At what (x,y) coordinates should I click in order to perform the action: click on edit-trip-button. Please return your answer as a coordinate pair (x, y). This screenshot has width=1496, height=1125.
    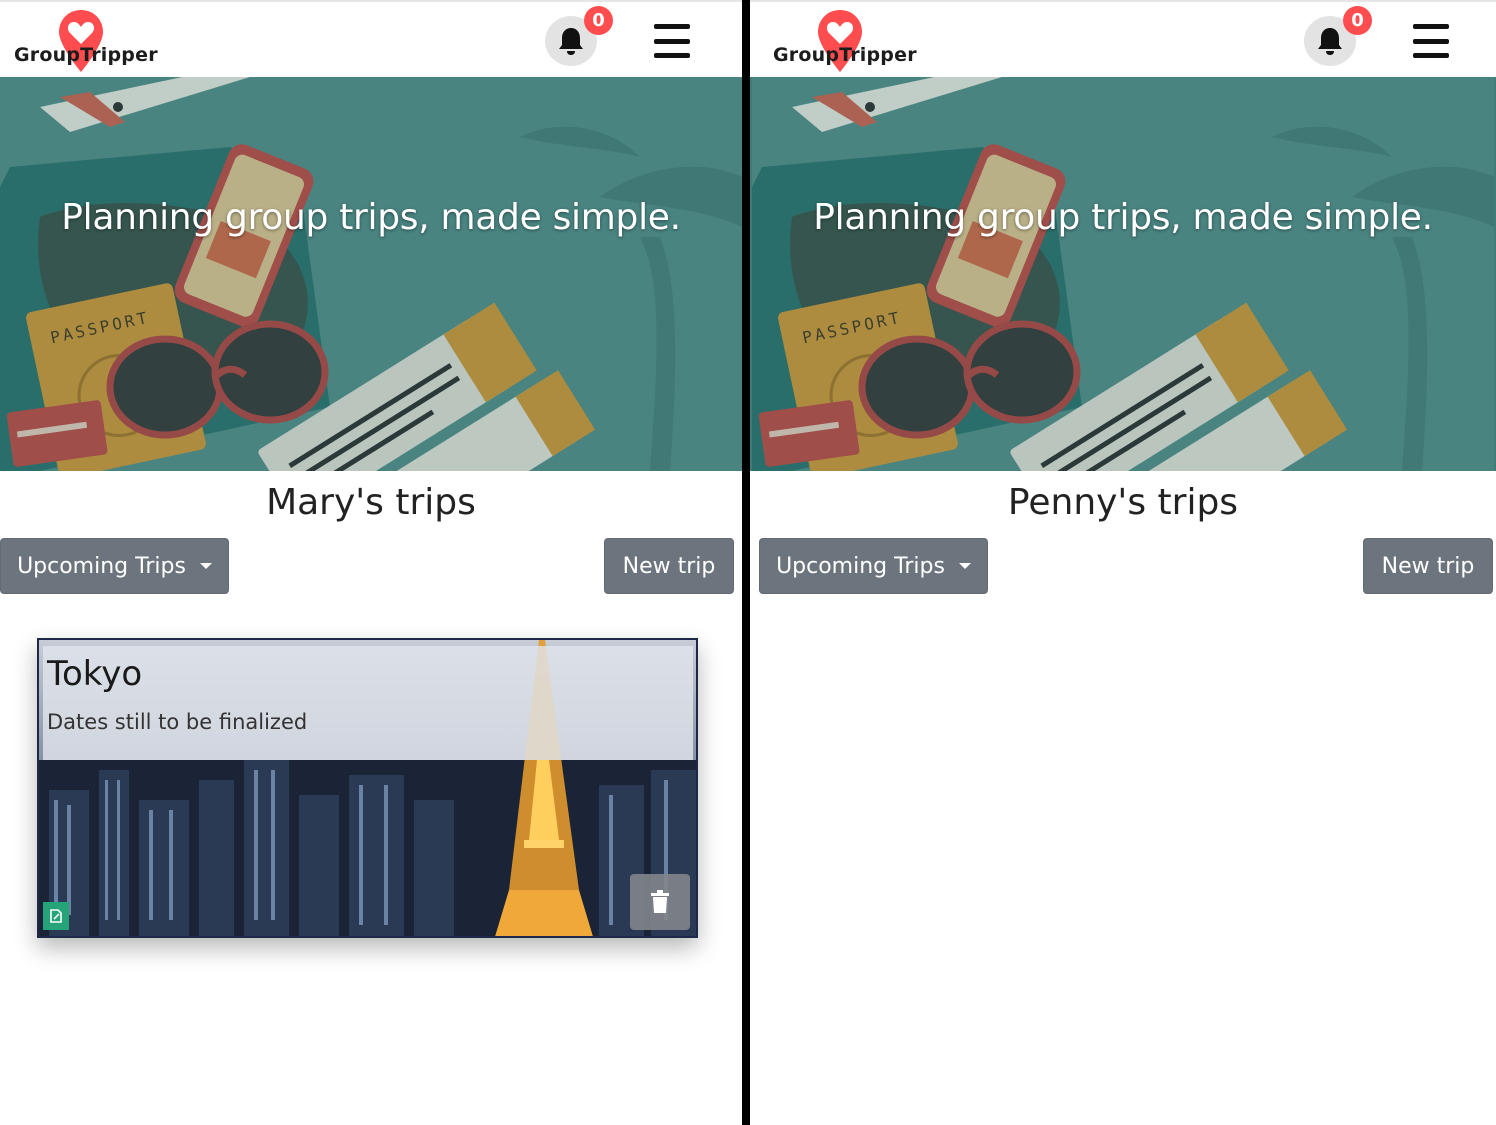
    Looking at the image, I should click on (56, 916).